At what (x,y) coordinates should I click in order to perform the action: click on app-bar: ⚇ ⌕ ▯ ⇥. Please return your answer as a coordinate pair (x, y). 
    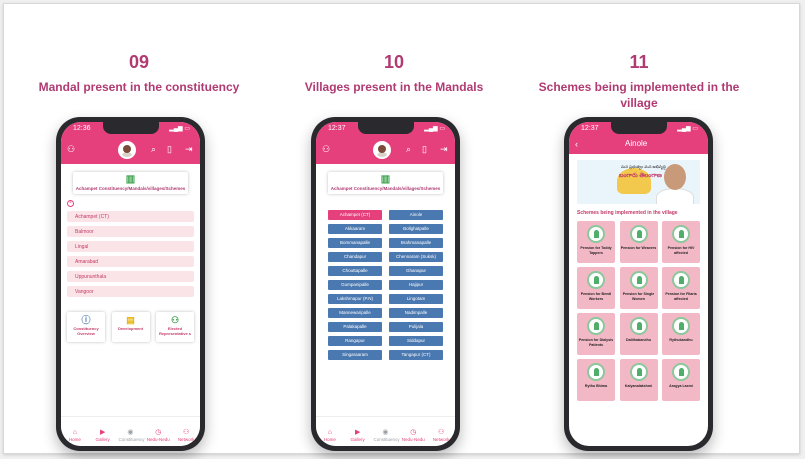
    Looking at the image, I should click on (385, 150).